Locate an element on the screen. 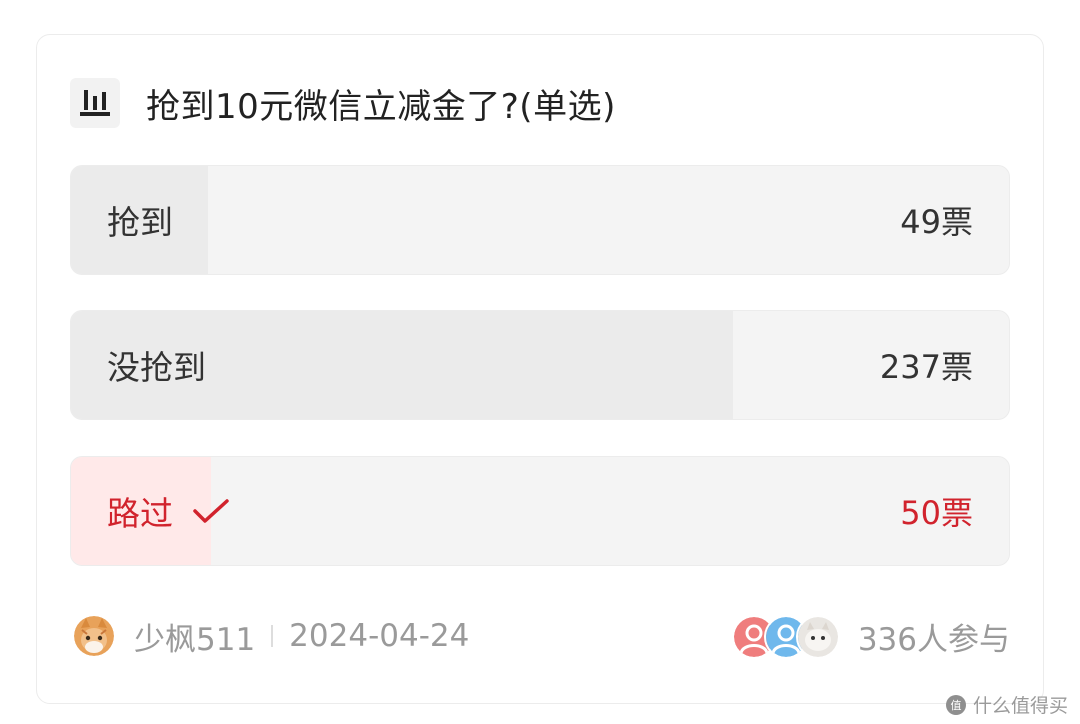 Image resolution: width=1080 pixels, height=724 pixels. checkmark-icon is located at coordinates (211, 511).